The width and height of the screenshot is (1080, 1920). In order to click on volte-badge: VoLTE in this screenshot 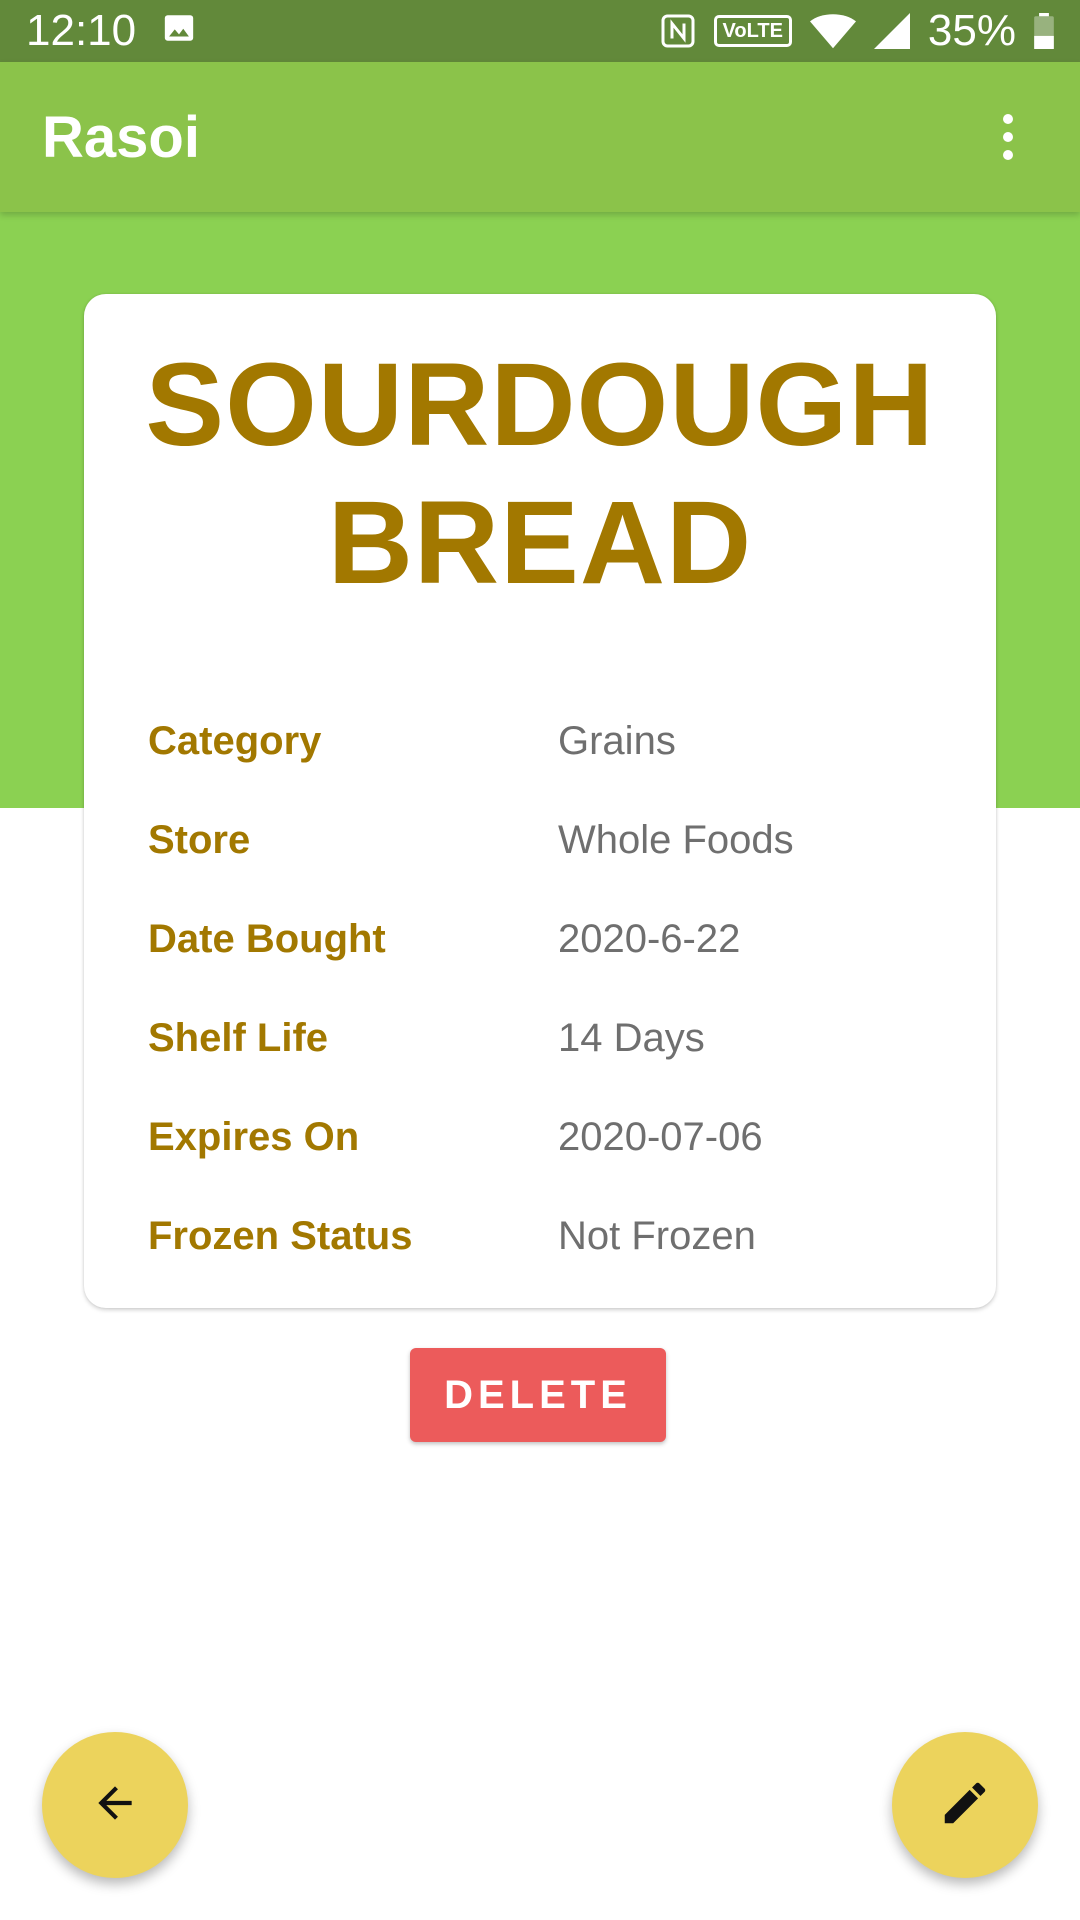, I will do `click(752, 31)`.